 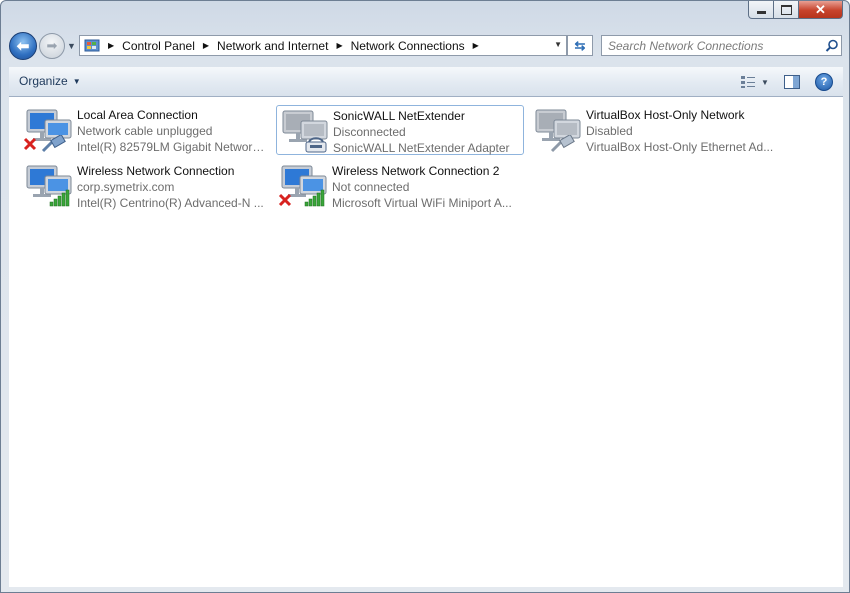 I want to click on search-icon, so click(x=832, y=46).